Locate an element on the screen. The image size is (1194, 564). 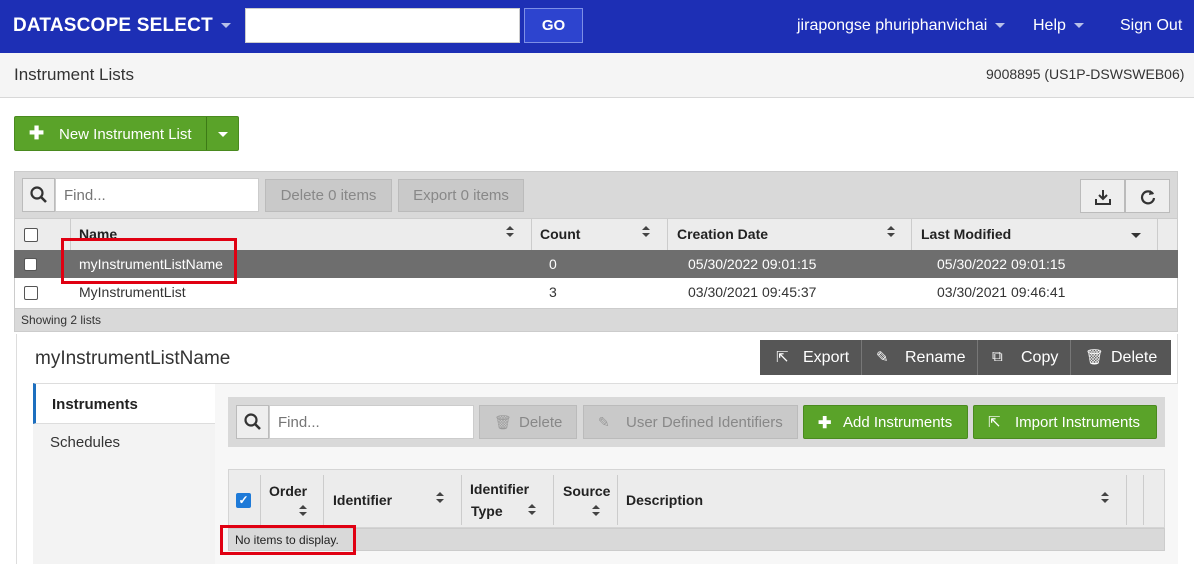
column-header-identifier-type-line1: Identifier is located at coordinates (499, 489).